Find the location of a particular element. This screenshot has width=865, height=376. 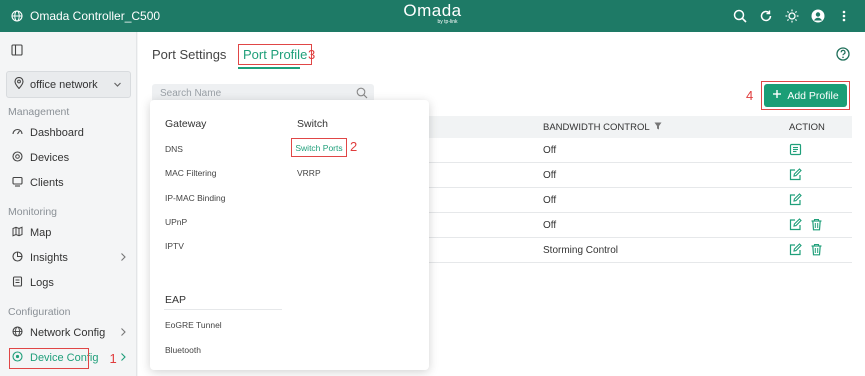

help-icon is located at coordinates (843, 55).